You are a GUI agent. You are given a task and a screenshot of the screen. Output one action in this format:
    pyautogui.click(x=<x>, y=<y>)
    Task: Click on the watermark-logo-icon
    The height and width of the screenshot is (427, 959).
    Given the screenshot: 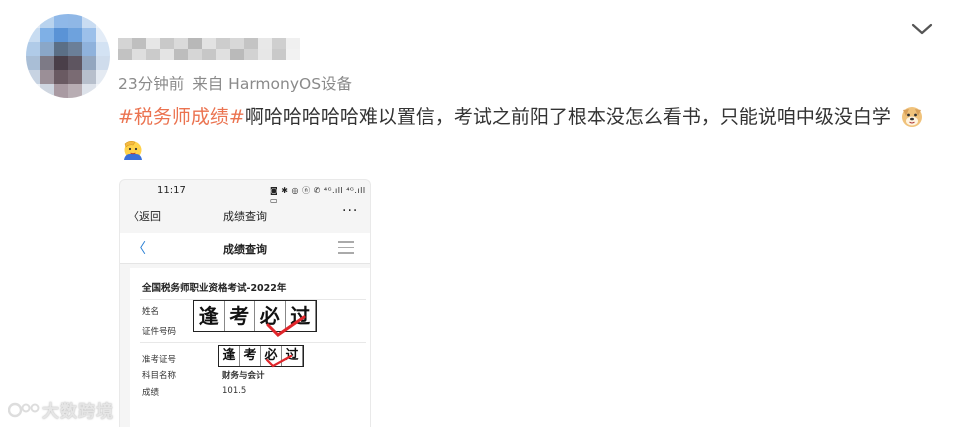 What is the action you would take?
    pyautogui.click(x=23, y=410)
    